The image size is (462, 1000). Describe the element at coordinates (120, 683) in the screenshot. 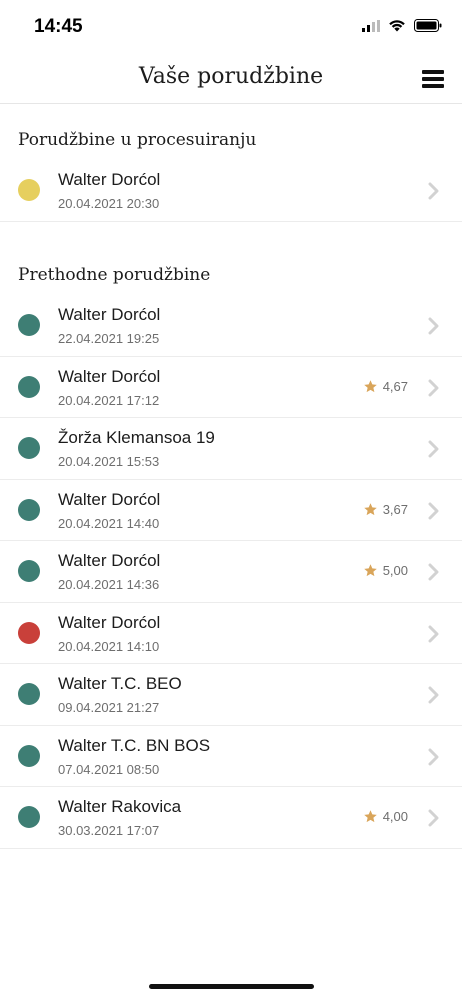

I see `order-restaurant-name: Walter T.C. BEO` at that location.